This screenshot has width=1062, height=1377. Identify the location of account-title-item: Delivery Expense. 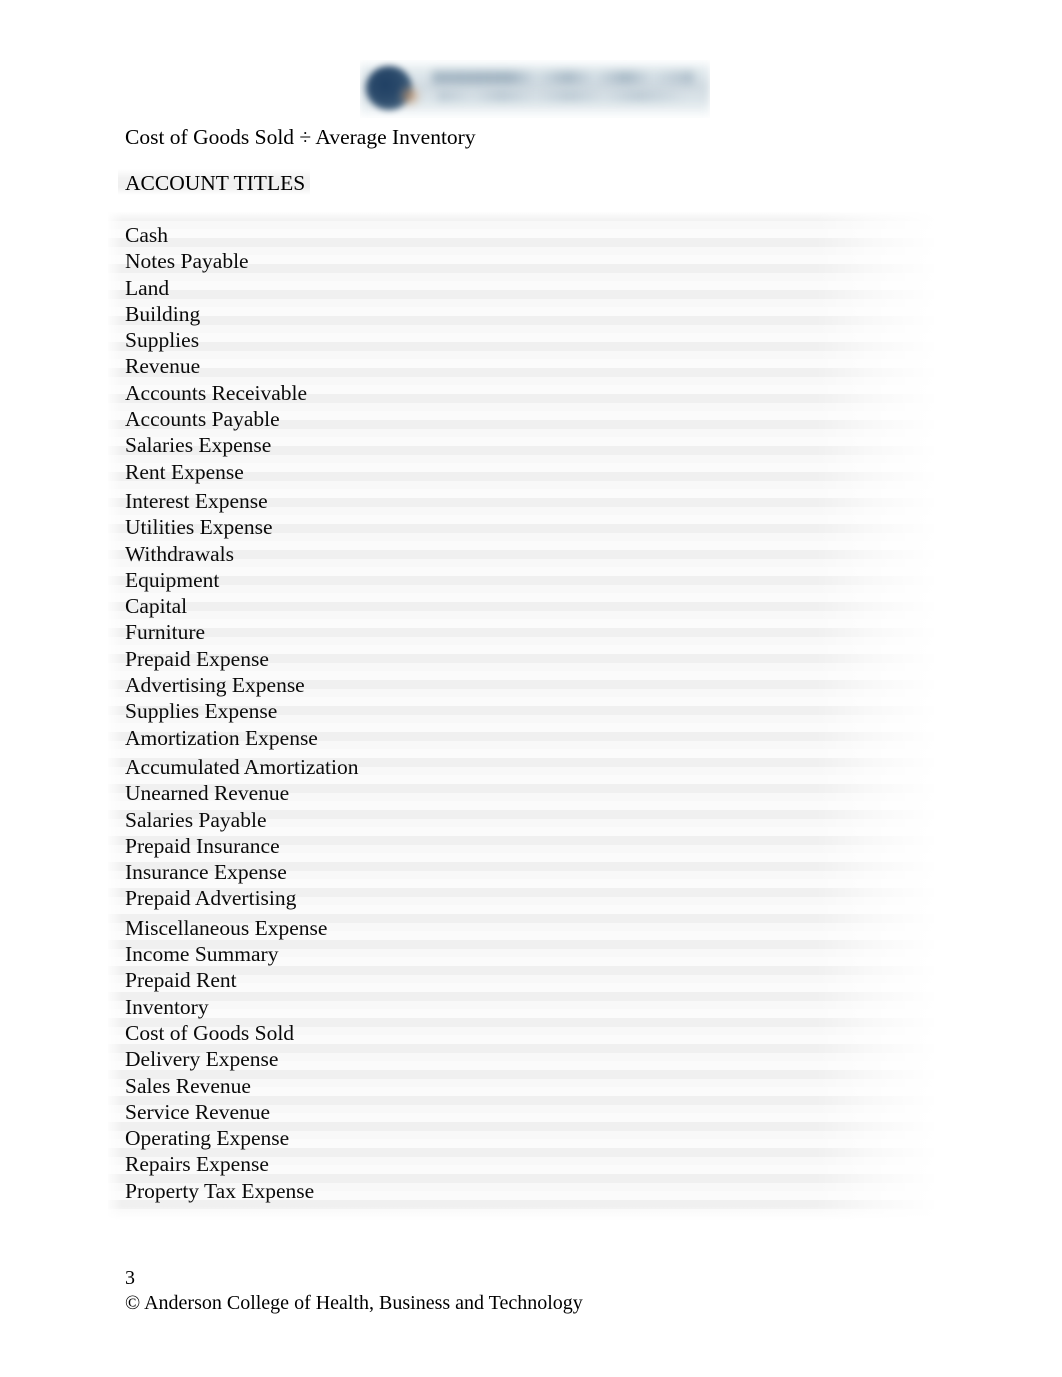
(202, 1059).